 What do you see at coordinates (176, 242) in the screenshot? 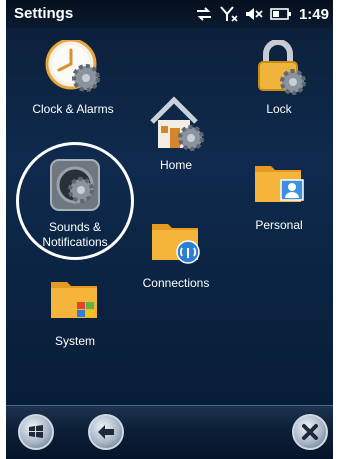
I see `wireless-folder-icon` at bounding box center [176, 242].